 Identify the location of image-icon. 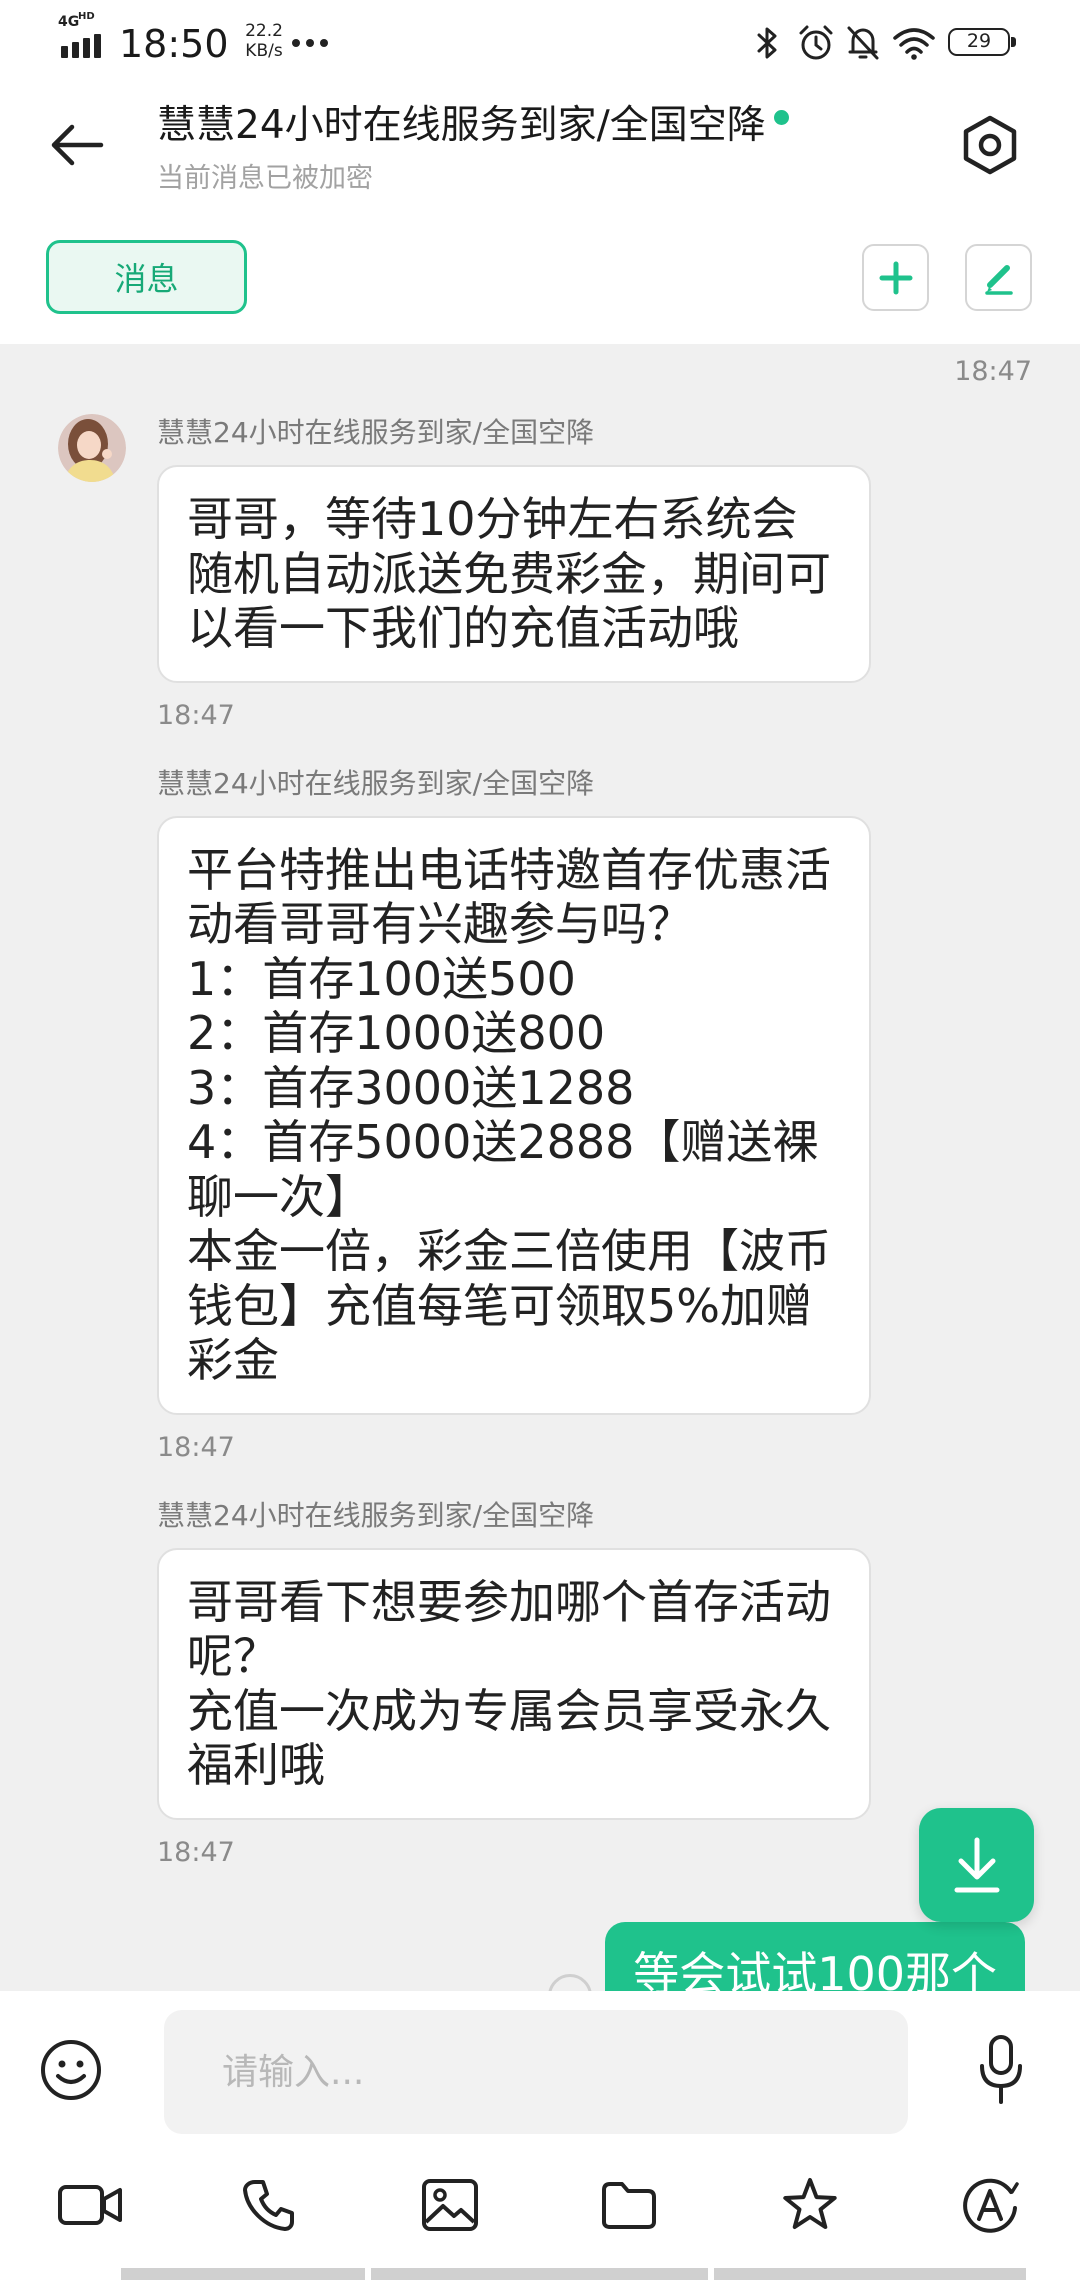
(450, 2205).